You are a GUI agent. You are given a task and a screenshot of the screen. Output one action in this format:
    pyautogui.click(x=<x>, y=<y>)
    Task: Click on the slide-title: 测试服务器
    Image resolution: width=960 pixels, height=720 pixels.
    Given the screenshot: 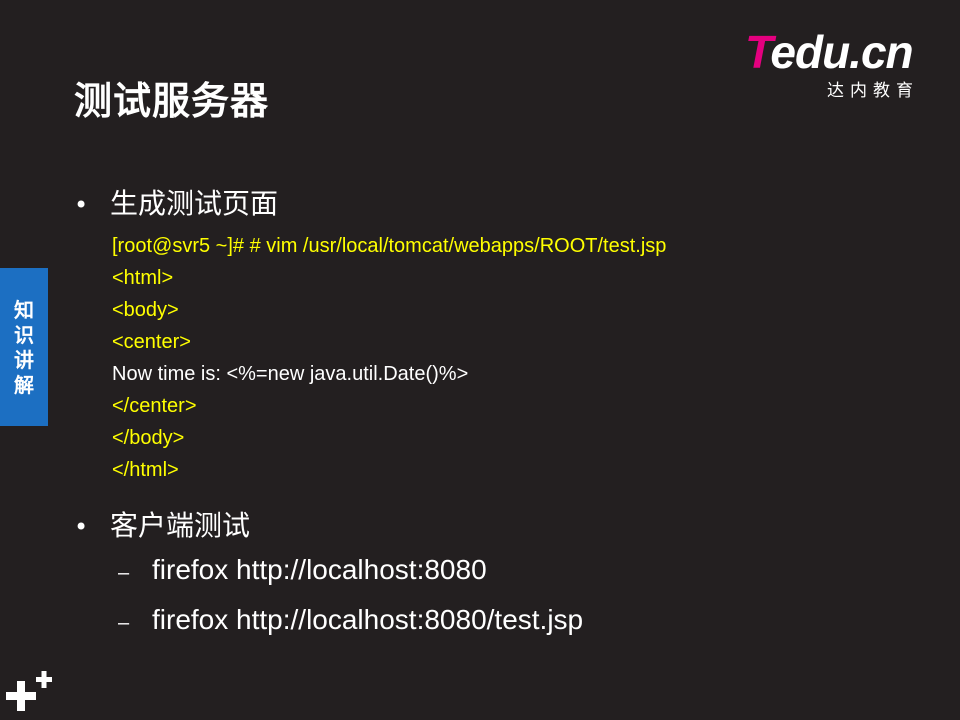 What is the action you would take?
    pyautogui.click(x=172, y=101)
    